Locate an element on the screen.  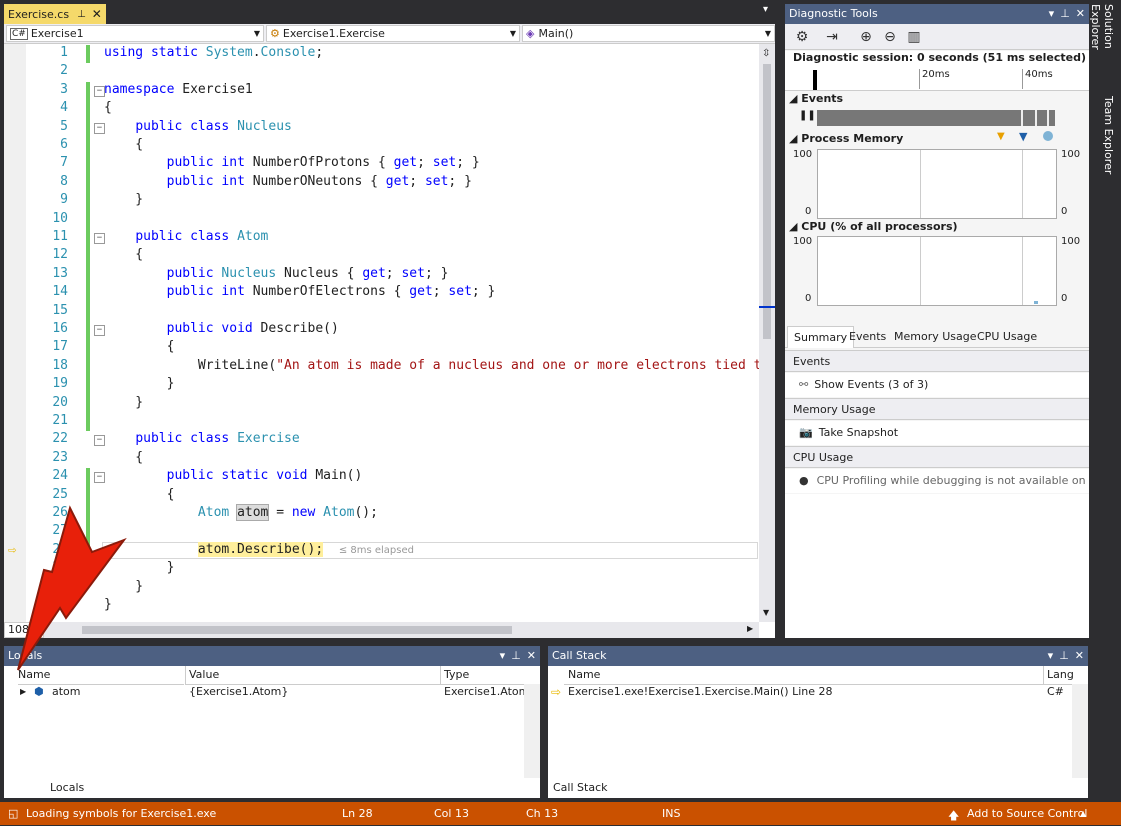
code-line: 28 atom.Describe(); ≤ 8ms elapsed ⇨ is located at coordinates (381, 551).